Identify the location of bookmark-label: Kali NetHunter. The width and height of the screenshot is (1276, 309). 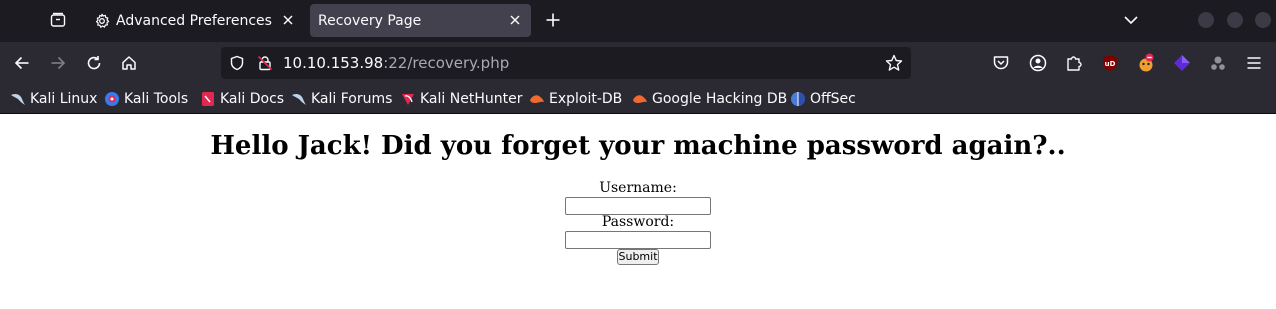
(471, 99).